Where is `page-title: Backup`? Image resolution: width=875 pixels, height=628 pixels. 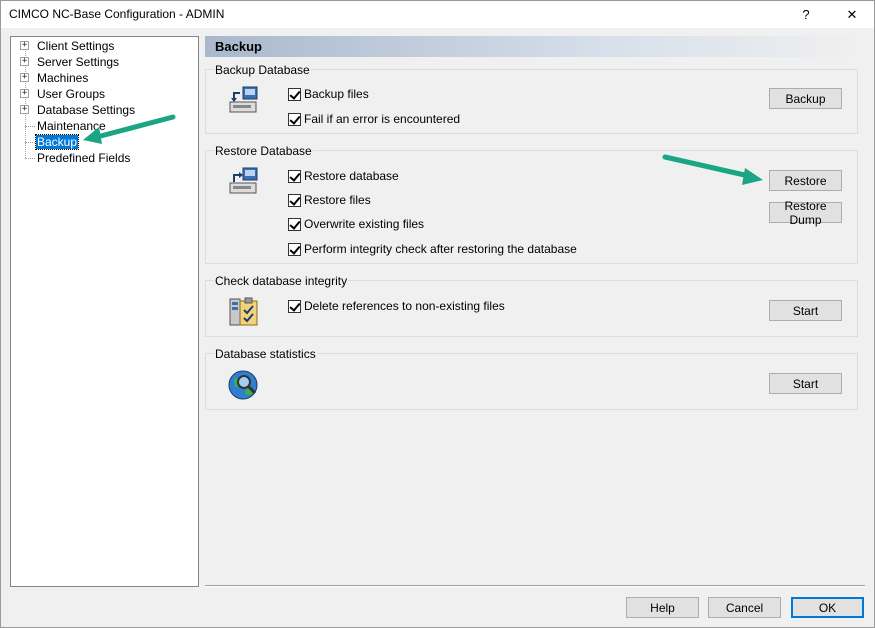
page-title: Backup is located at coordinates (238, 46).